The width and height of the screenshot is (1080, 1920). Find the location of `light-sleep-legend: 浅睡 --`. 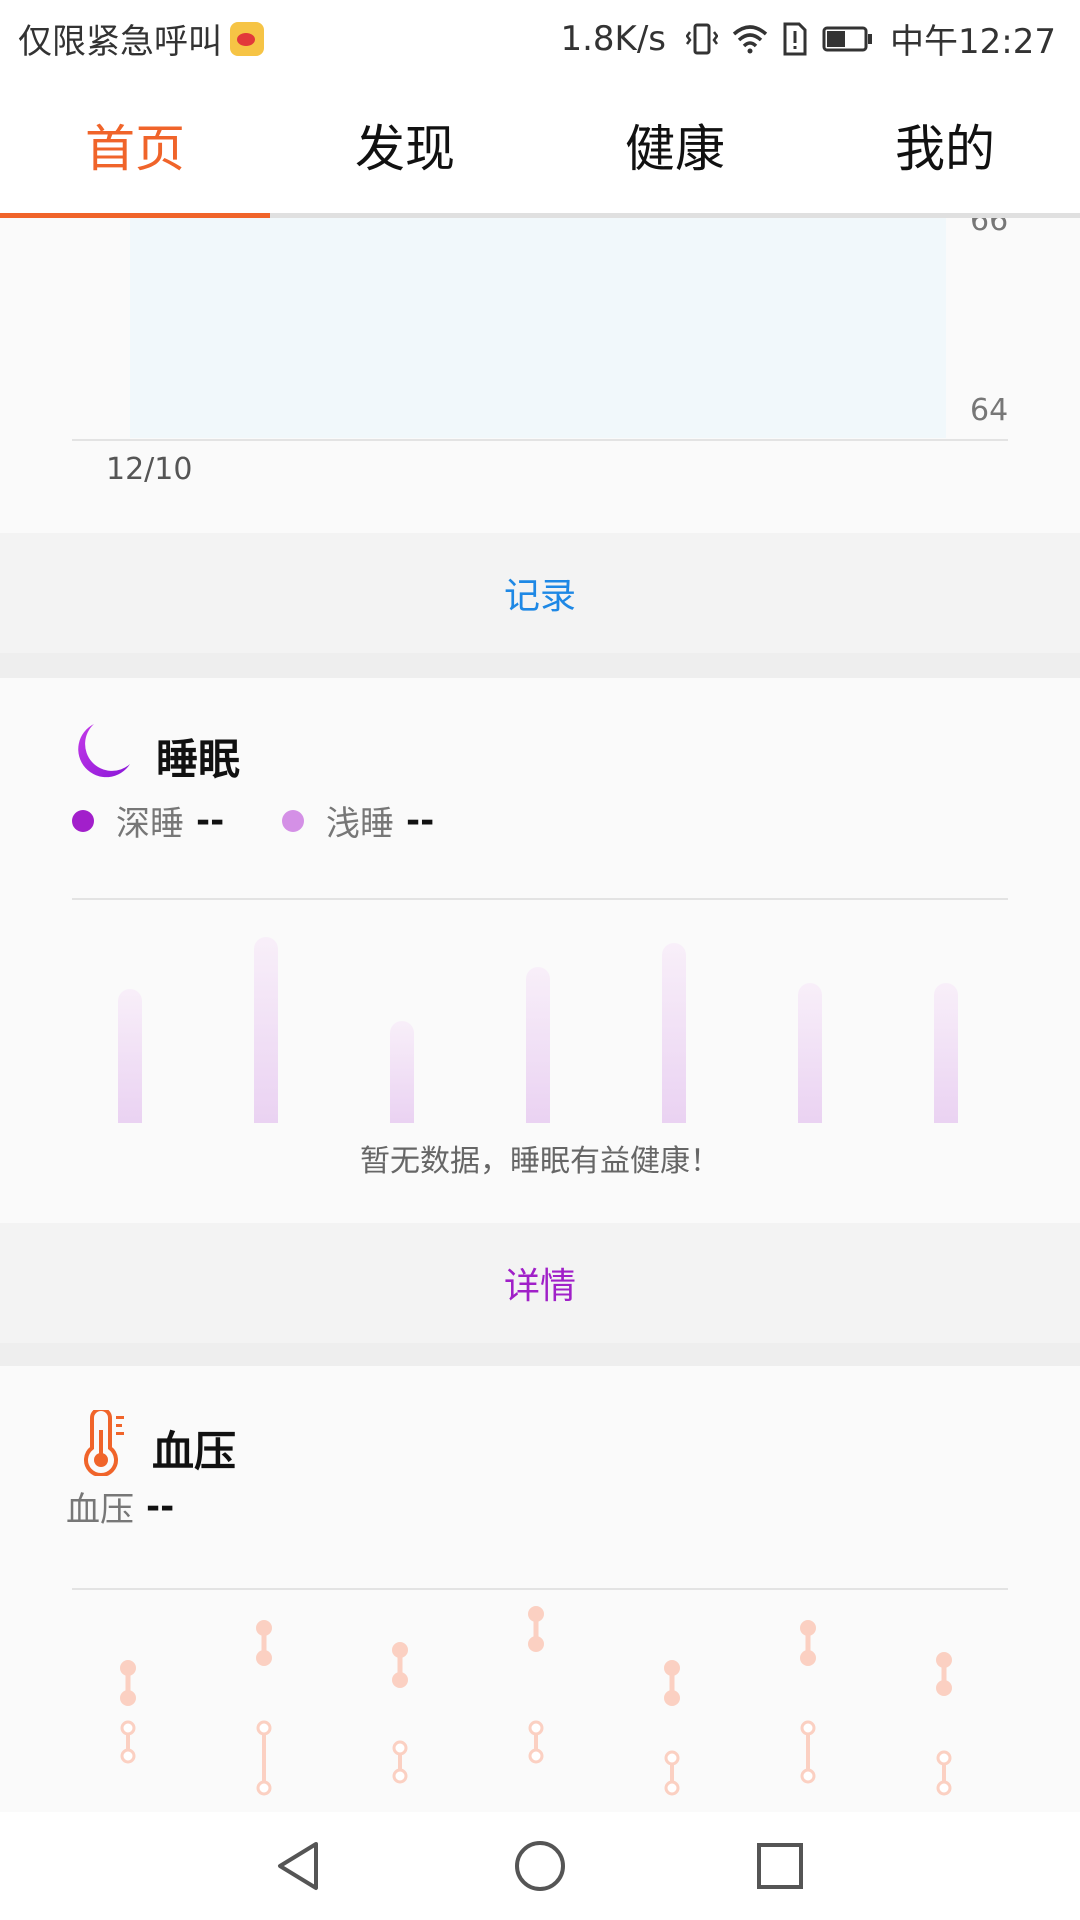

light-sleep-legend: 浅睡 -- is located at coordinates (358, 820).